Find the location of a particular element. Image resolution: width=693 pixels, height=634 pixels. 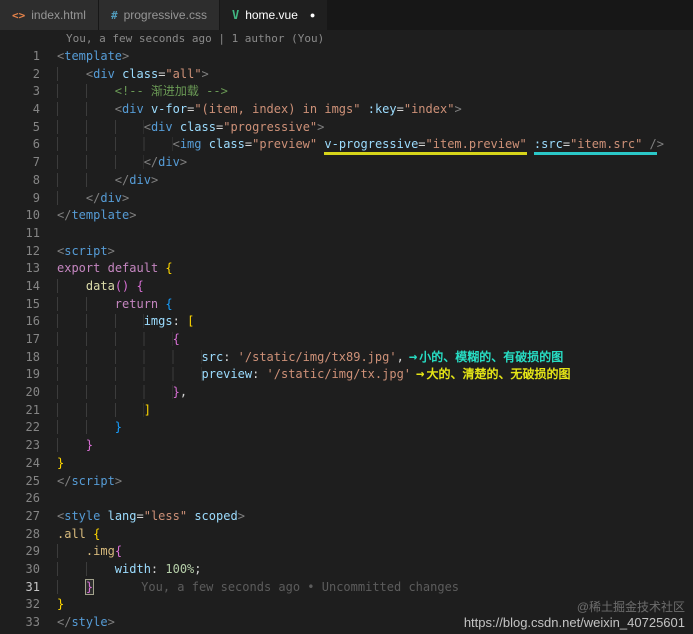

code-line-20: 20 }, is located at coordinates (346, 393).